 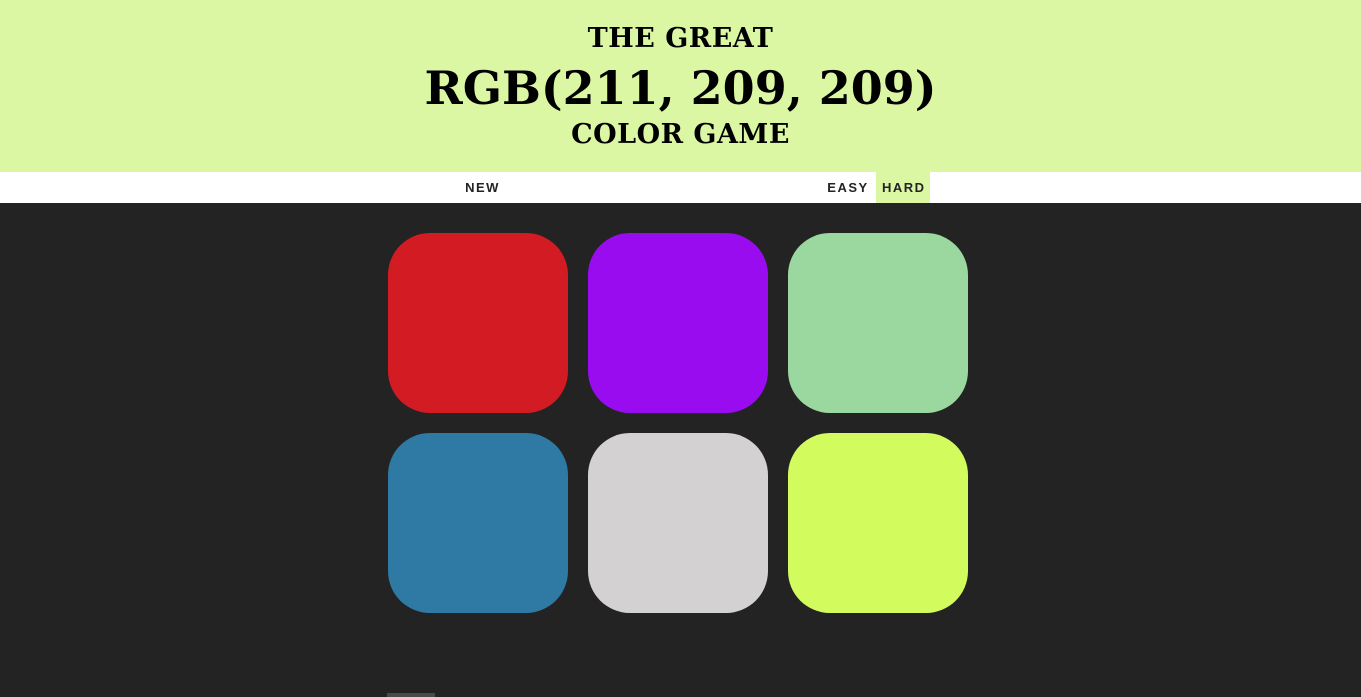 I want to click on scroll-indicator, so click(x=411, y=695).